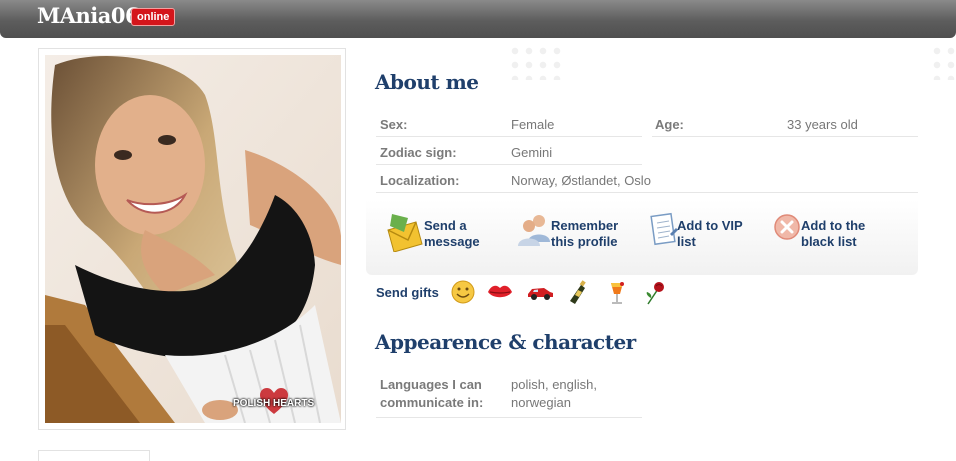 The image size is (956, 461). Describe the element at coordinates (153, 17) in the screenshot. I see `status-badge: online` at that location.